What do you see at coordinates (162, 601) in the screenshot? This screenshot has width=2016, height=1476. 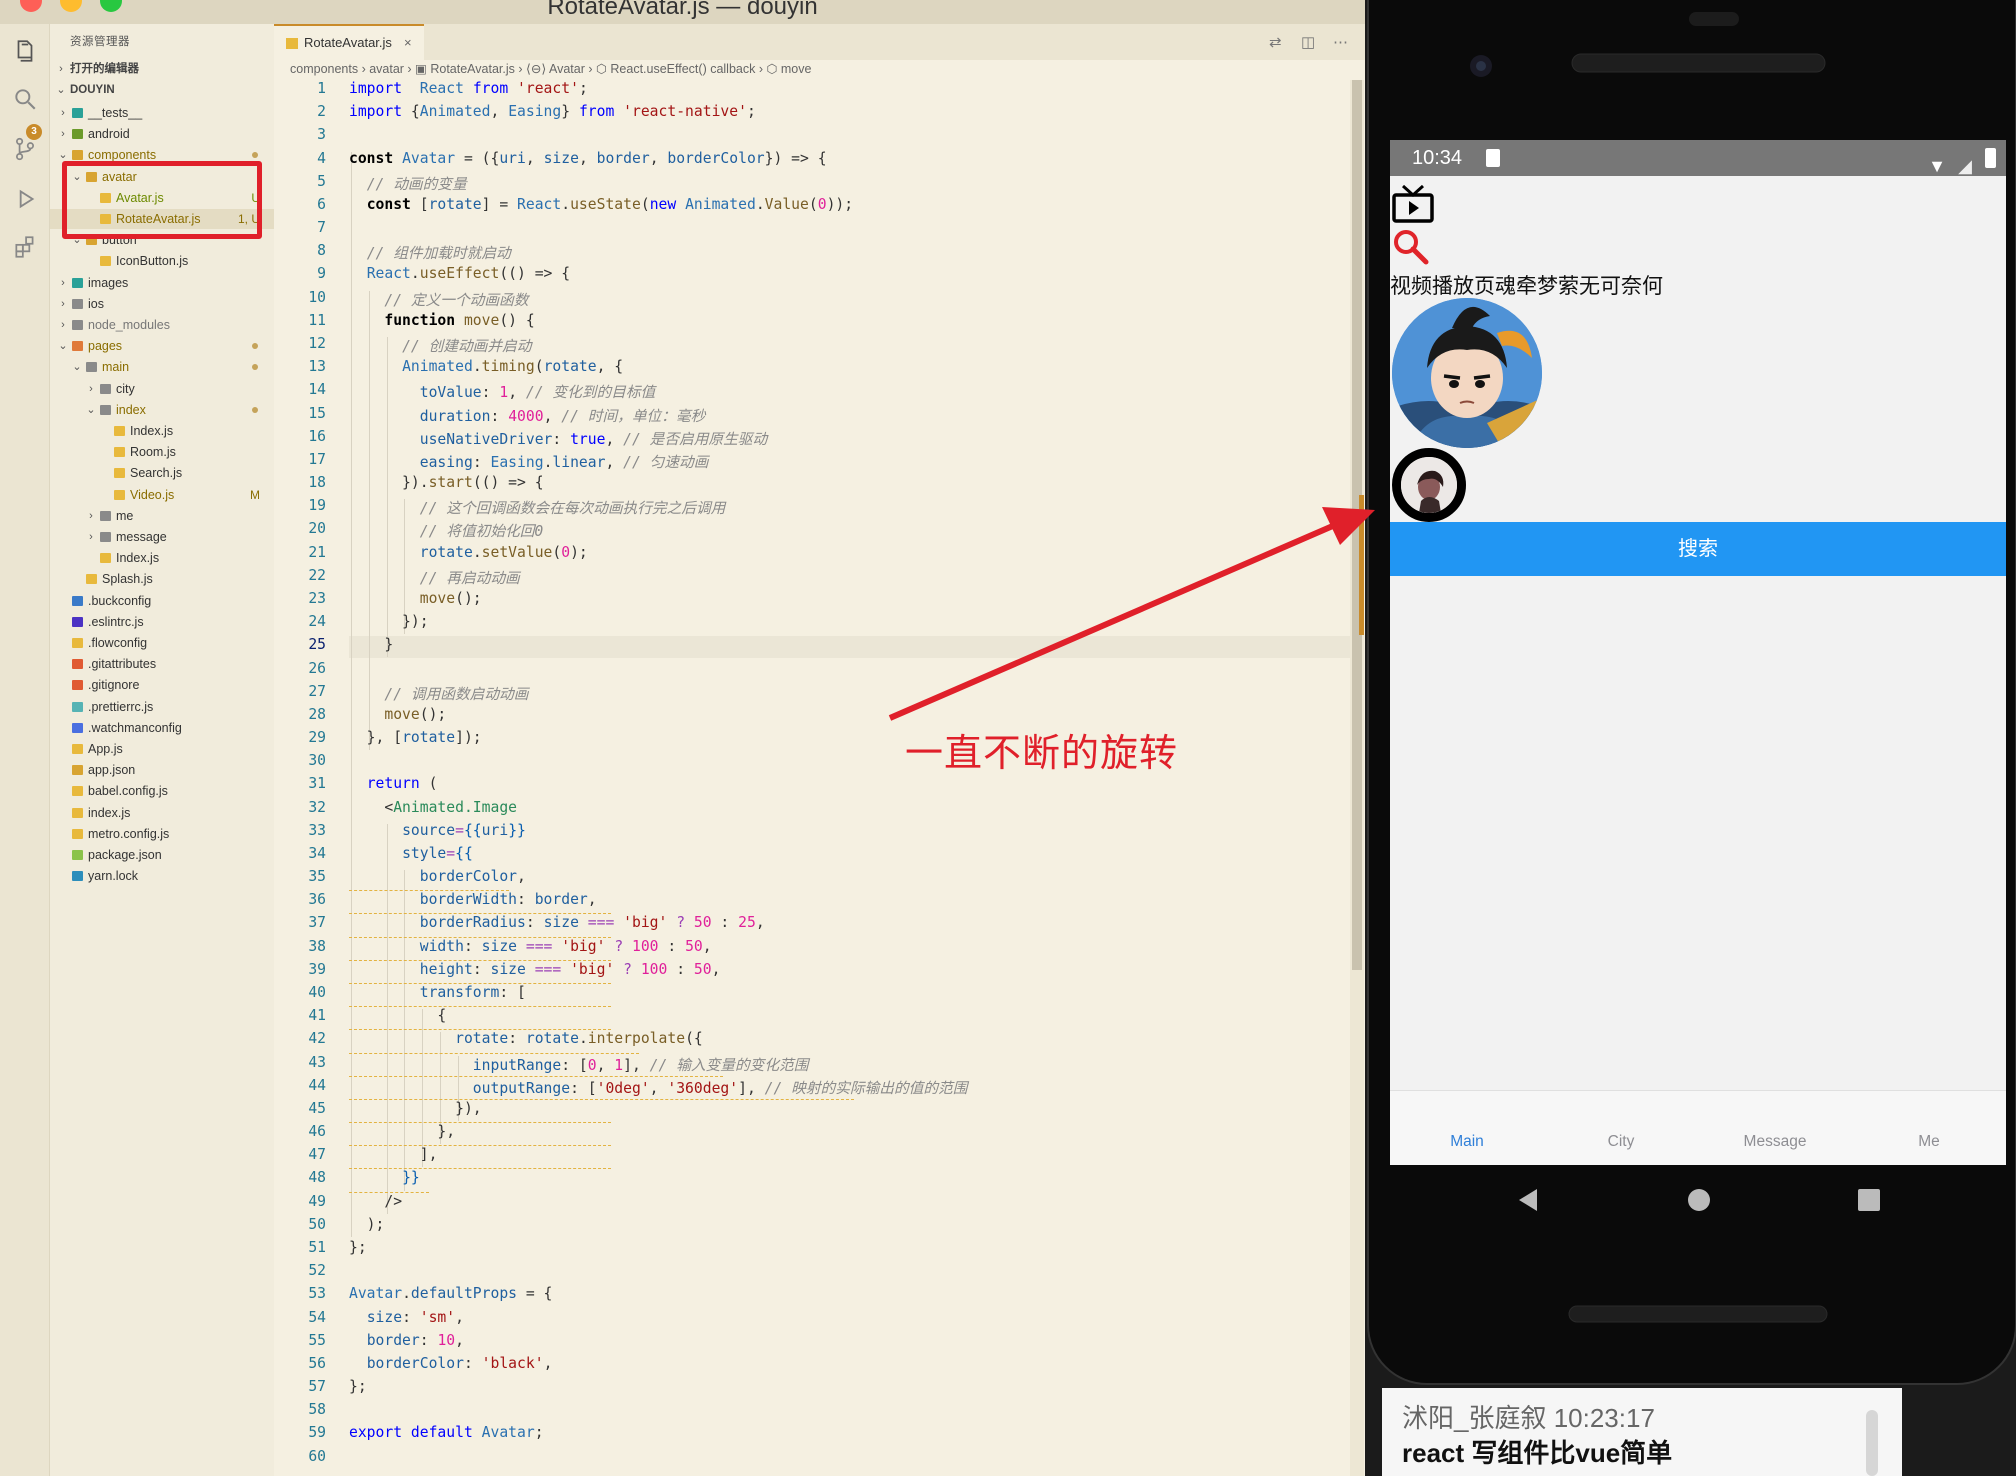 I see `tree-item: .buckconfig` at bounding box center [162, 601].